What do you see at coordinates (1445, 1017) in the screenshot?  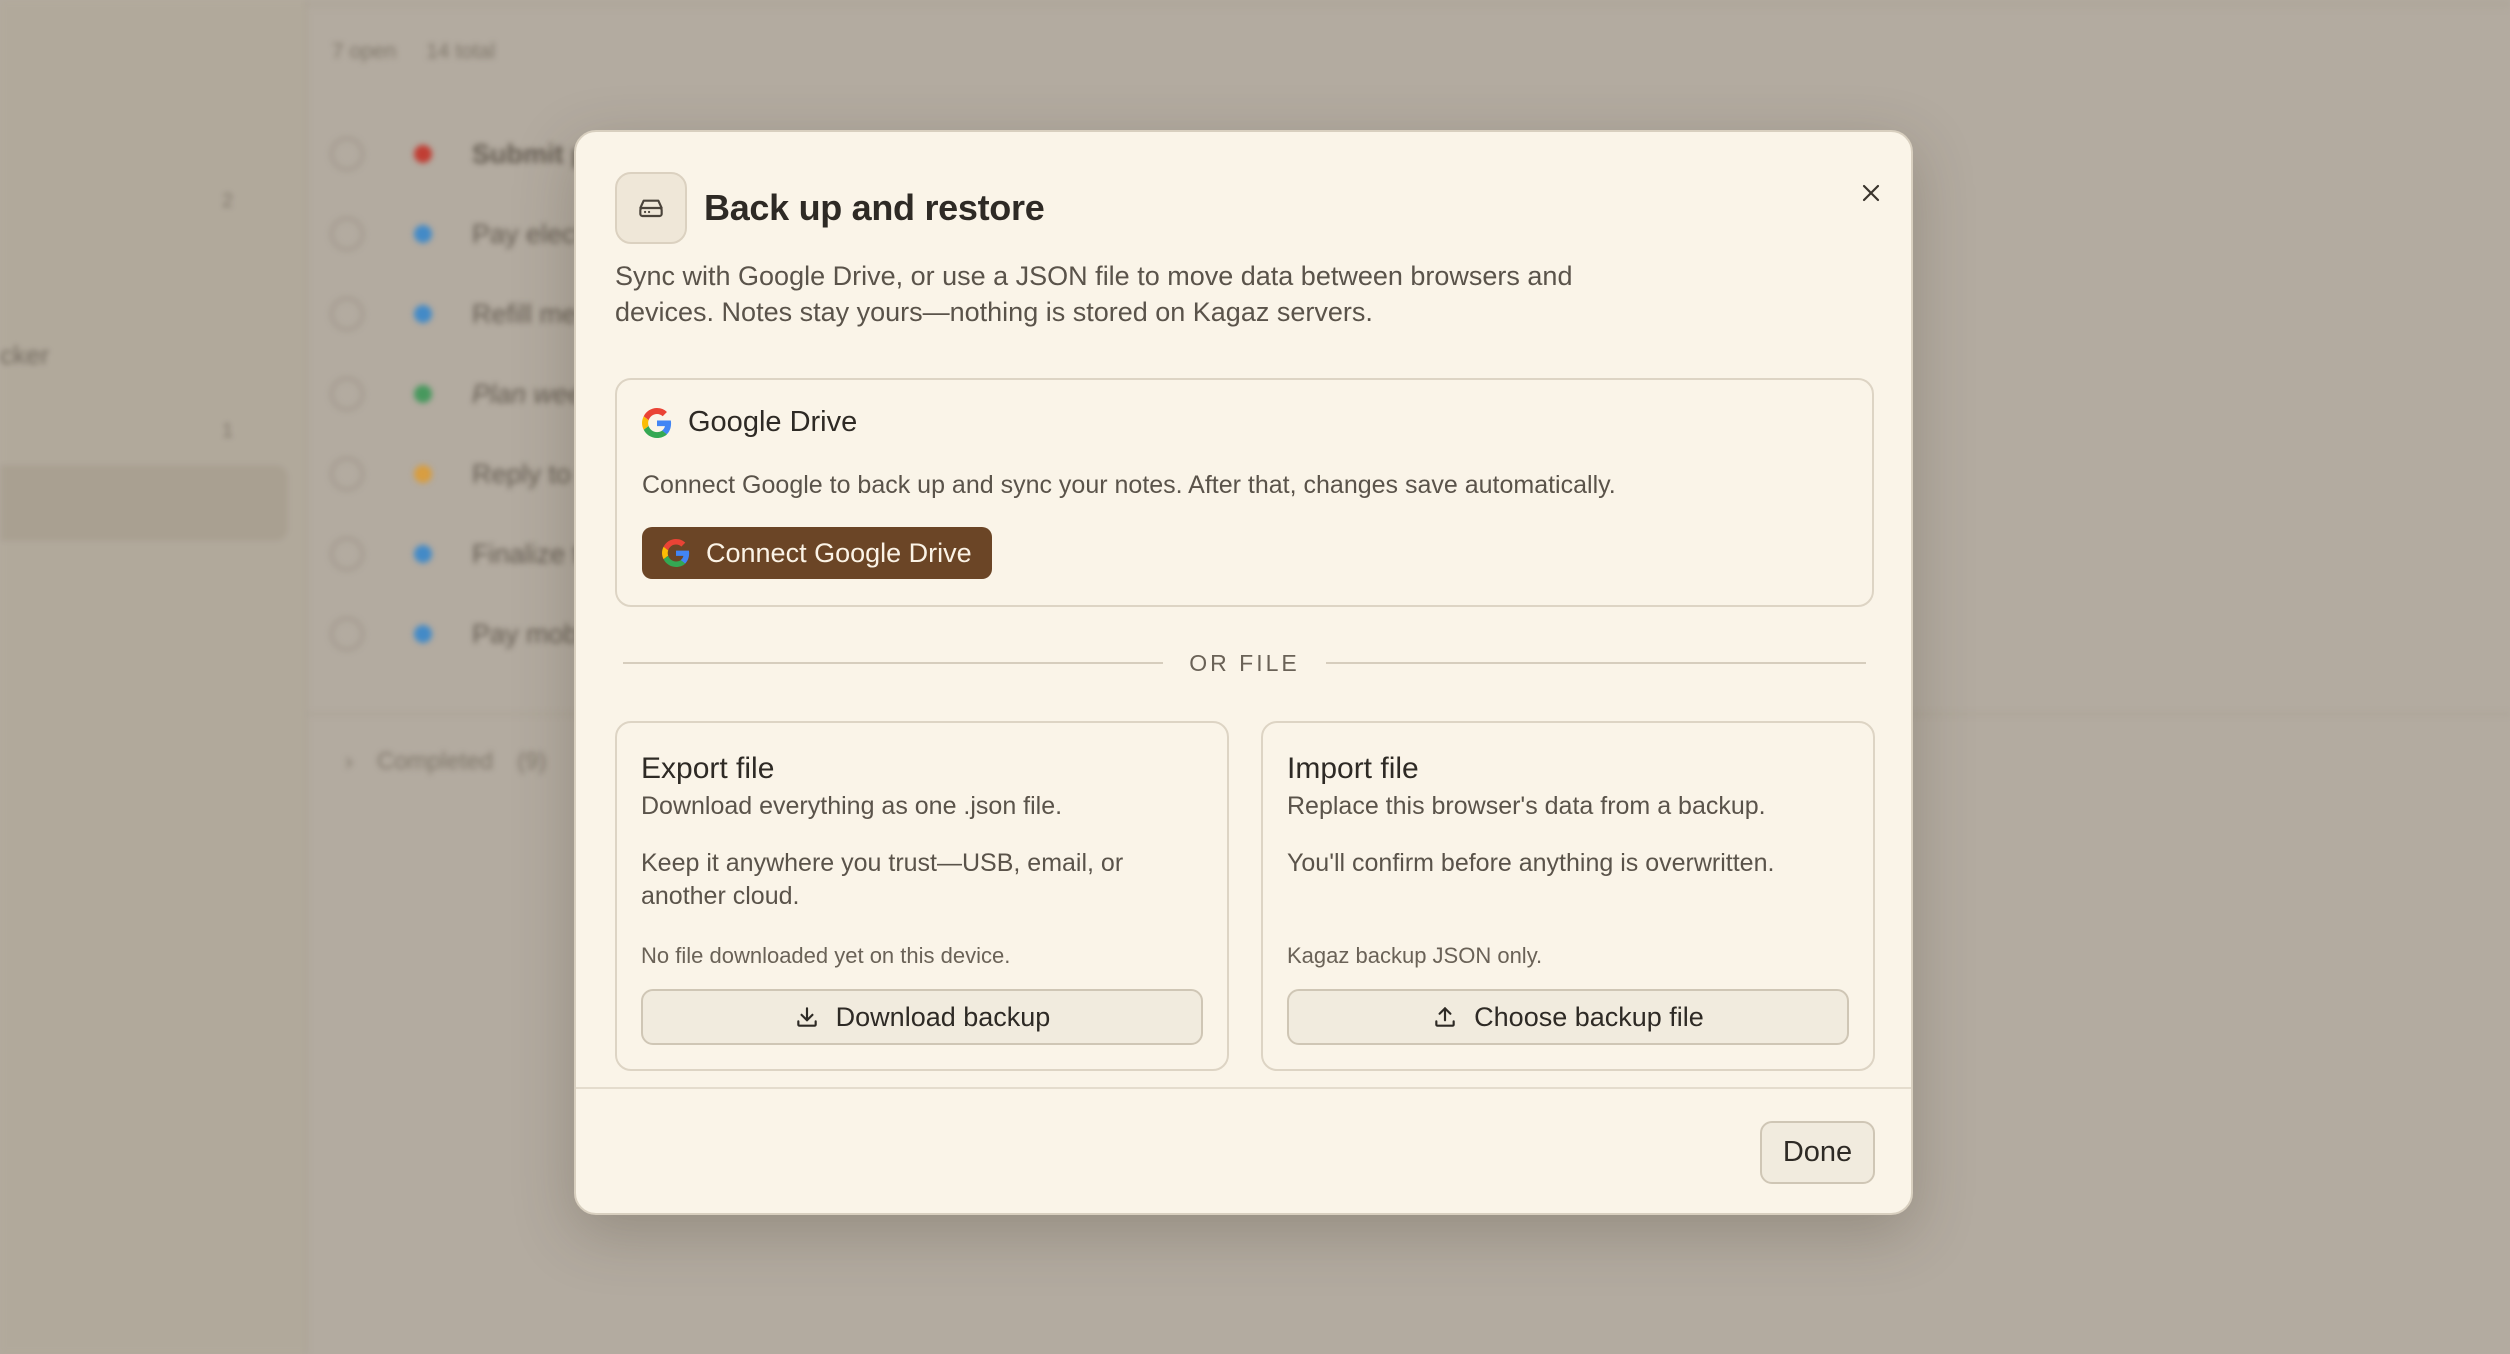 I see `upload-icon` at bounding box center [1445, 1017].